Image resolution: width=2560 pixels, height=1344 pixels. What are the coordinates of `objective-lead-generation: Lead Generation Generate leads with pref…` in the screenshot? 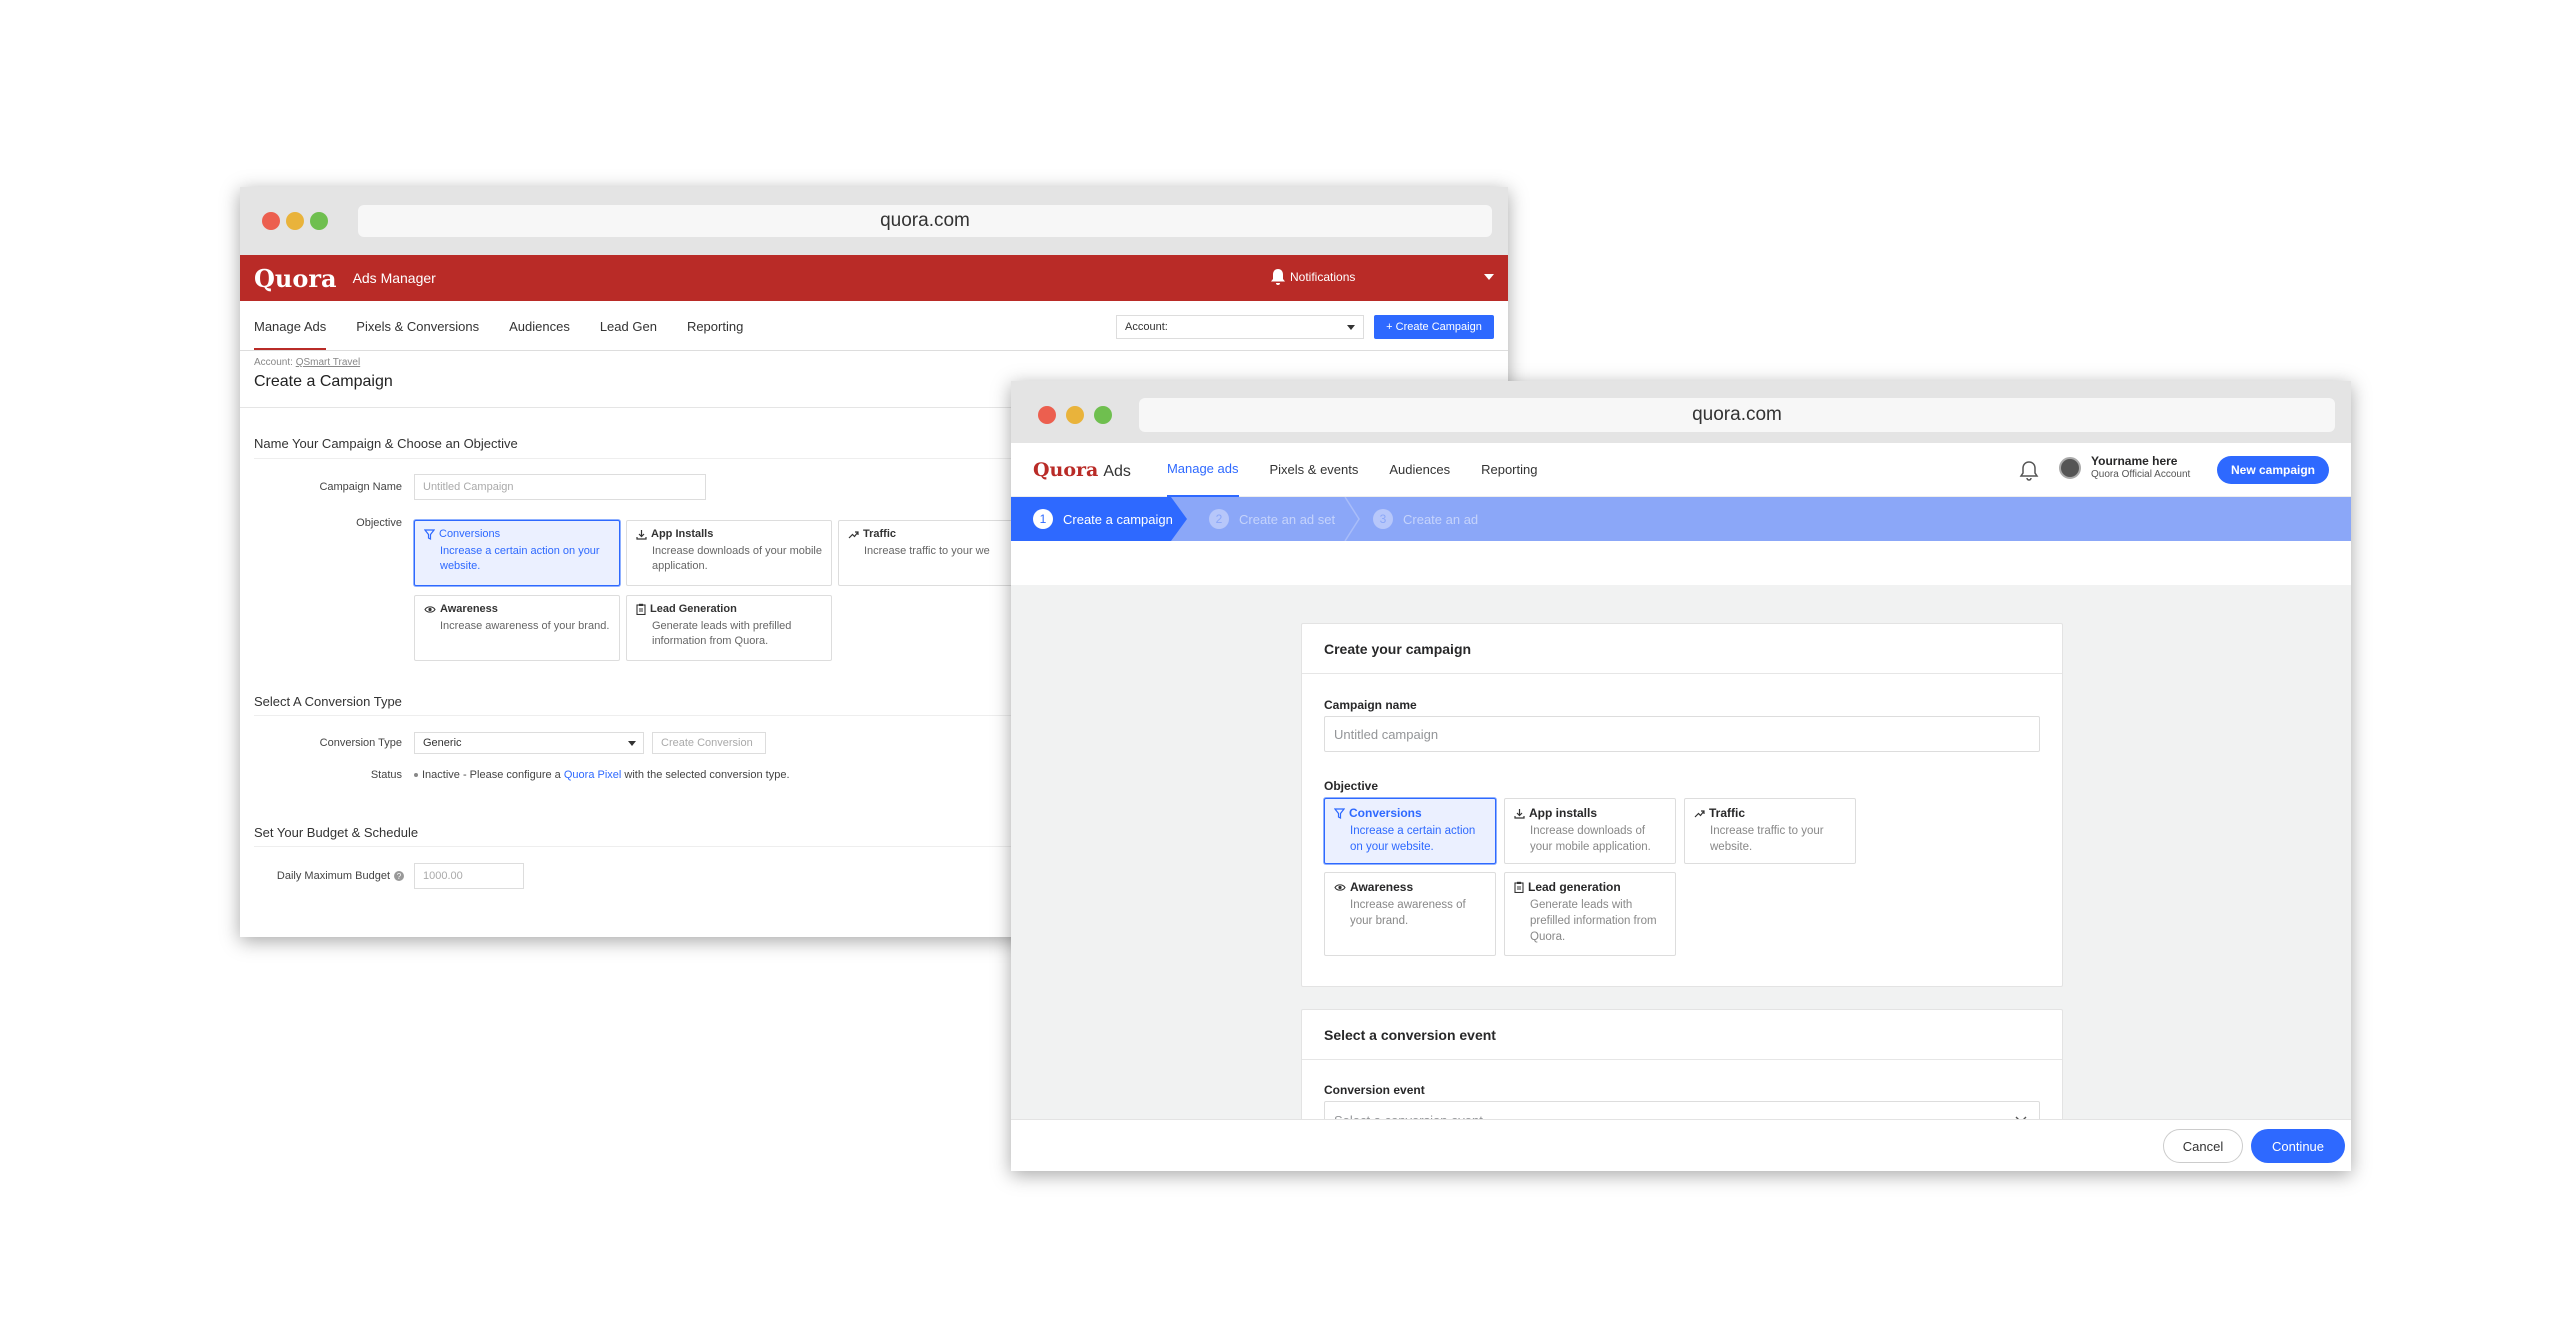 It's located at (729, 628).